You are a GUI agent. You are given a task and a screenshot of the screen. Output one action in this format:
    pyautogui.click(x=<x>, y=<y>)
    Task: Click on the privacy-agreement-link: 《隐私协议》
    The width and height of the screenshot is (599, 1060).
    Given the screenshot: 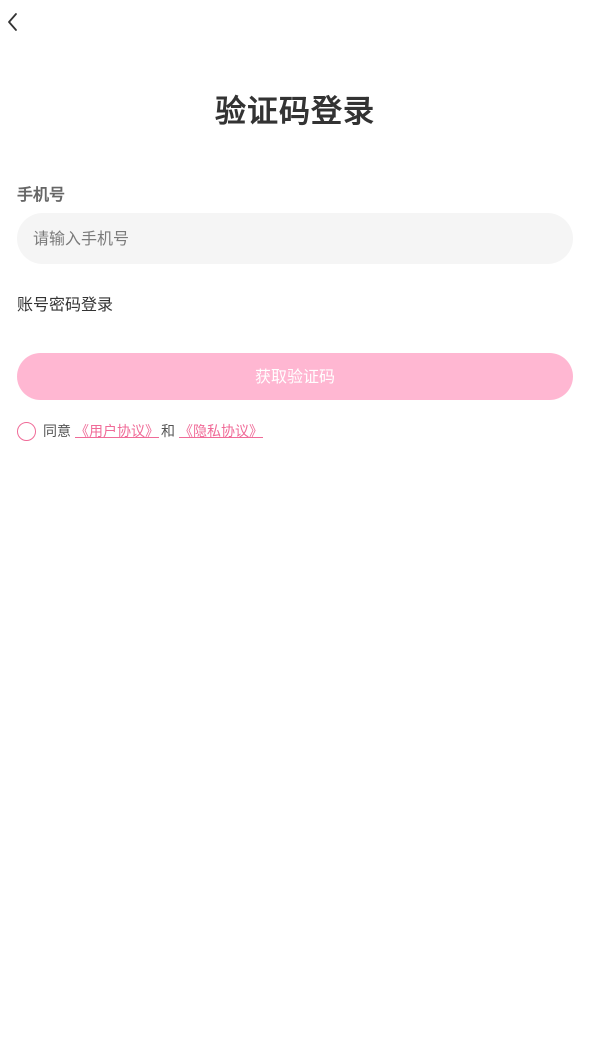 What is the action you would take?
    pyautogui.click(x=219, y=431)
    